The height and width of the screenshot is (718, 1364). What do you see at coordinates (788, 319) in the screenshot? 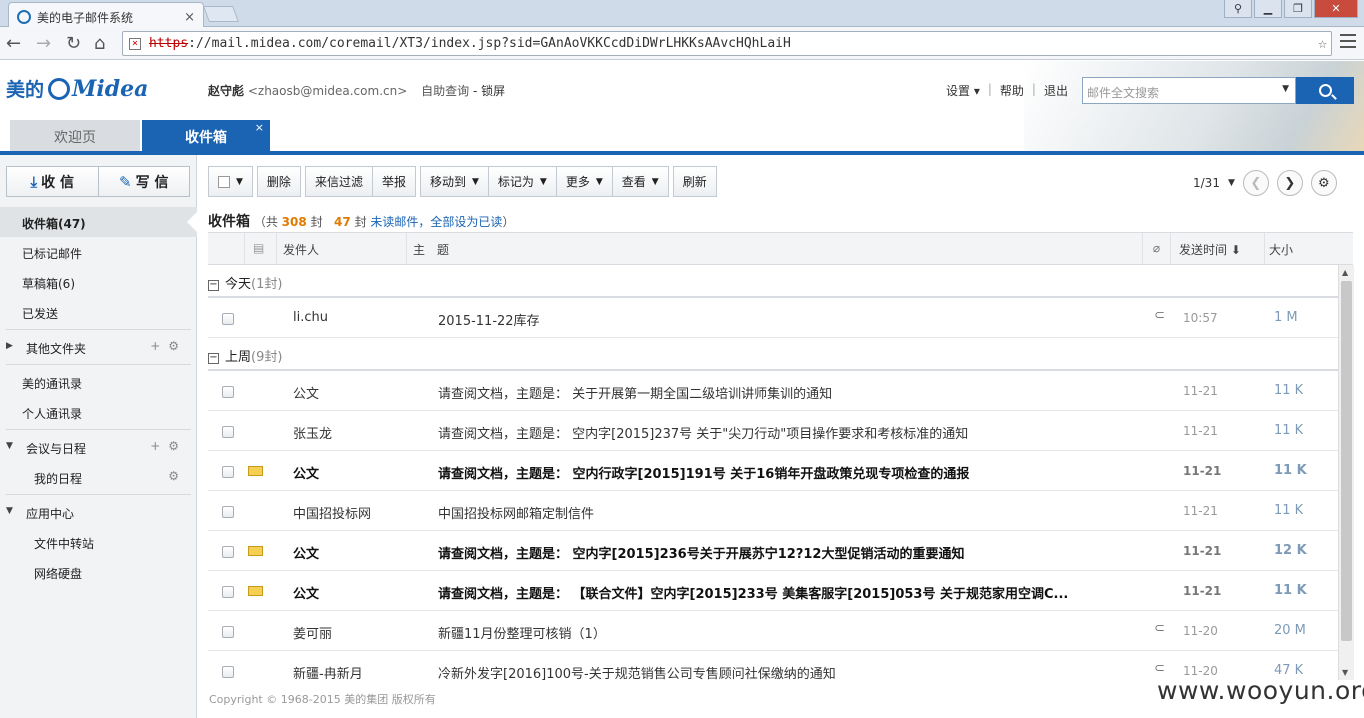
I see `row-subject: 2015-11-22库存` at bounding box center [788, 319].